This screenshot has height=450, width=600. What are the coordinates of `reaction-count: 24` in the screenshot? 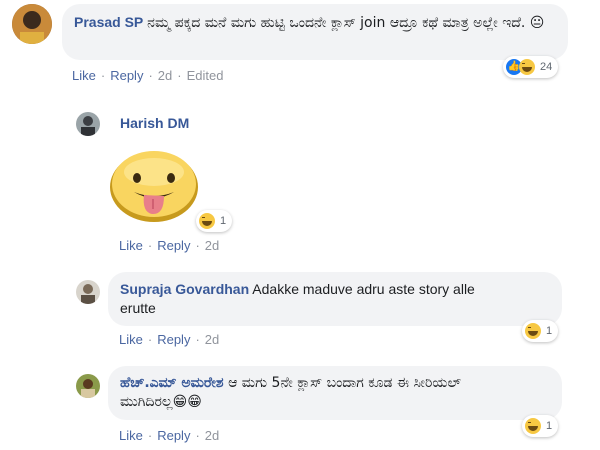 It's located at (546, 67).